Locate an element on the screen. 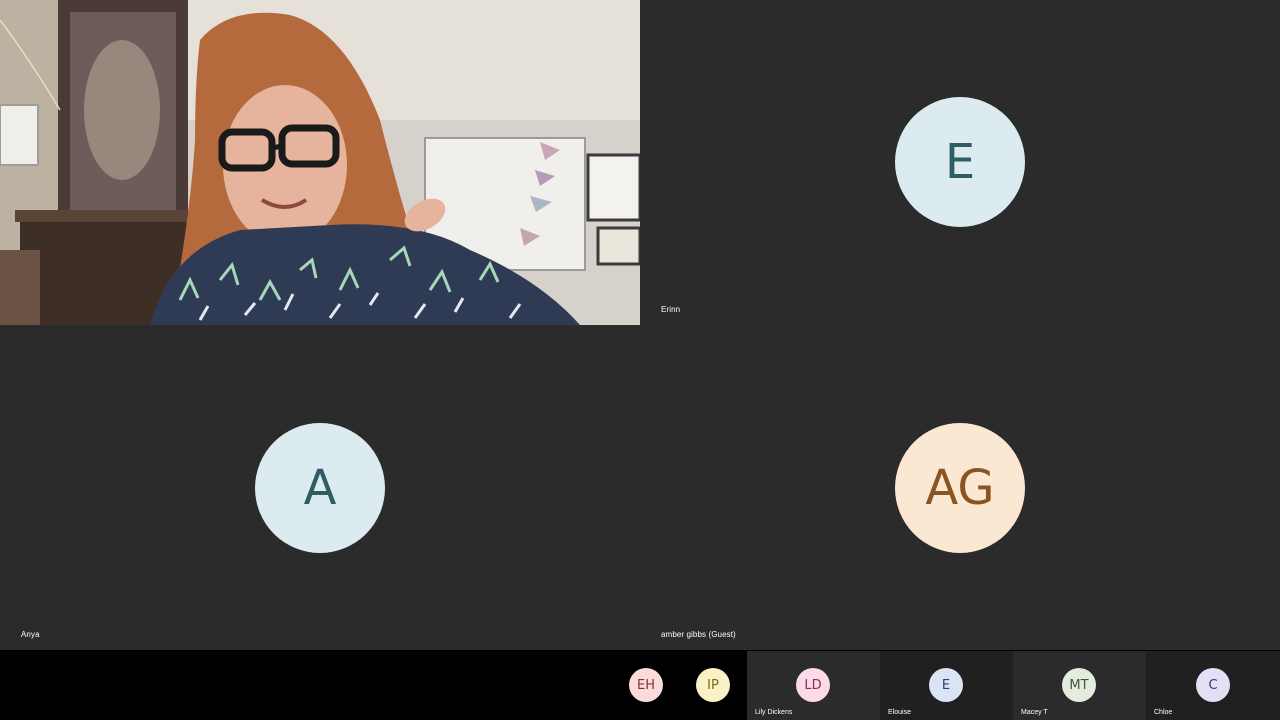 The width and height of the screenshot is (1280, 720). strip-participant: EH is located at coordinates (646, 685).